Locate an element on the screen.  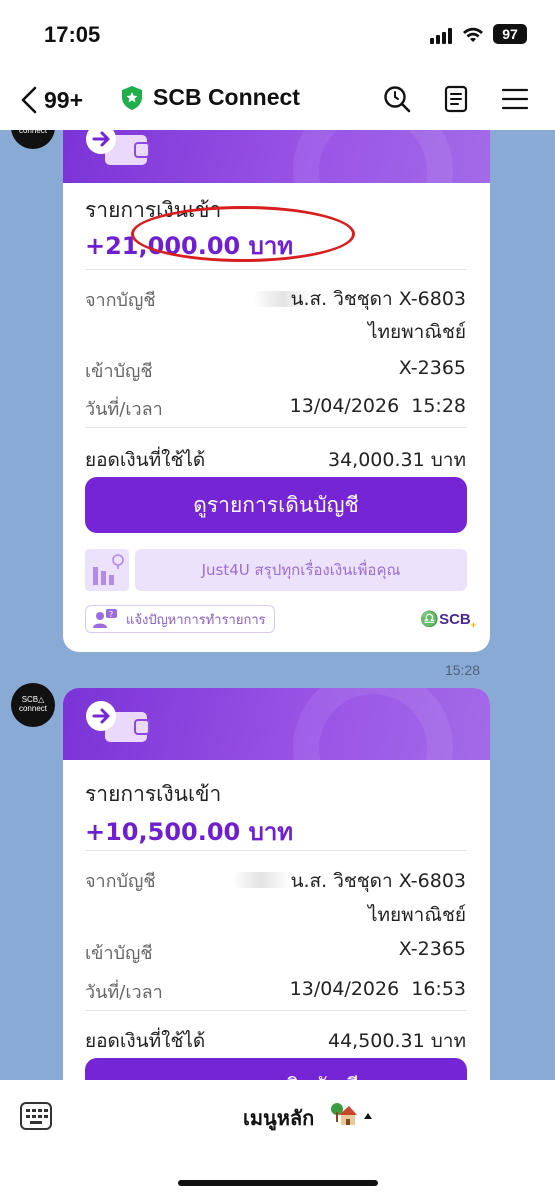
main-menu-label: เมนูหลัก is located at coordinates (278, 1118).